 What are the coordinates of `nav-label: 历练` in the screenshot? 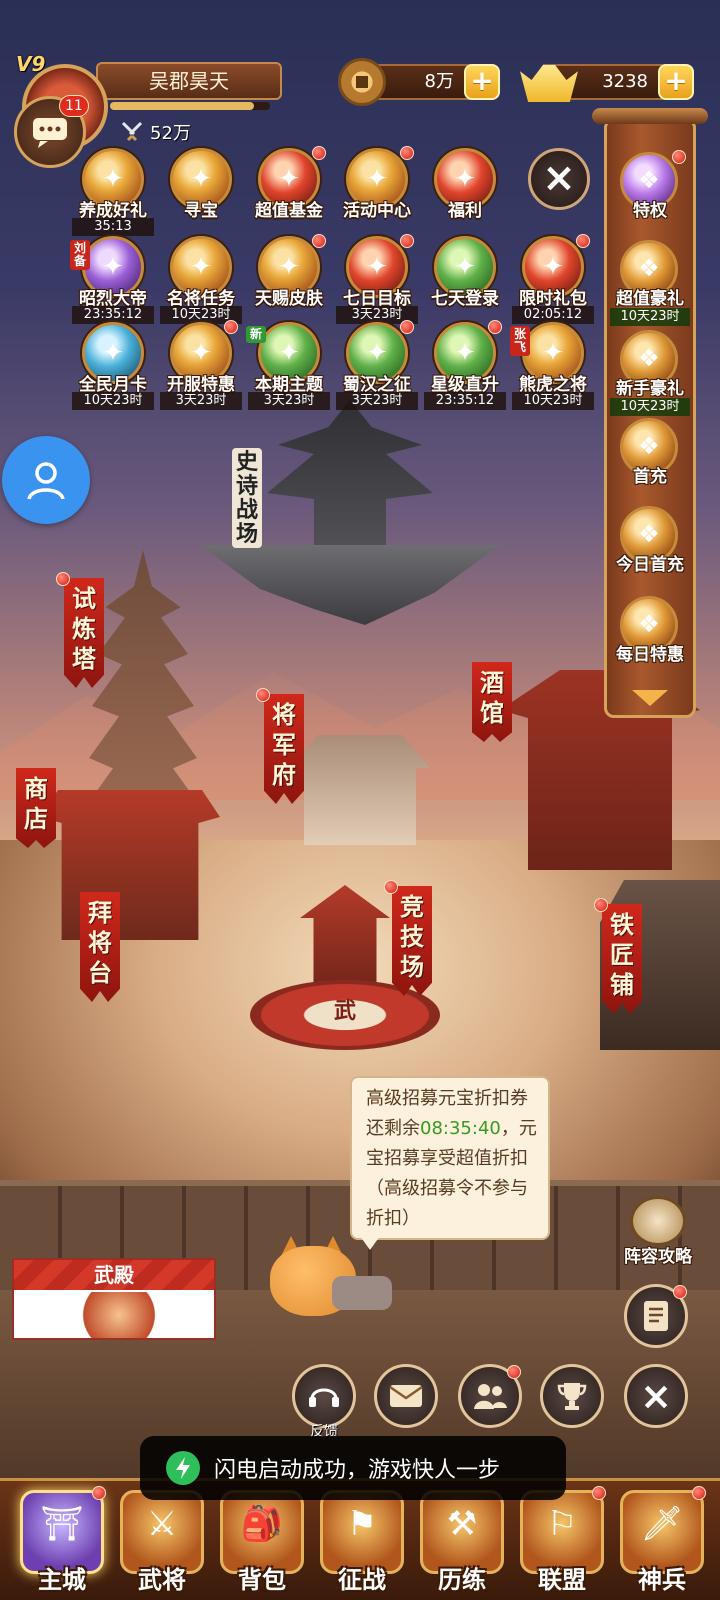 It's located at (462, 1579).